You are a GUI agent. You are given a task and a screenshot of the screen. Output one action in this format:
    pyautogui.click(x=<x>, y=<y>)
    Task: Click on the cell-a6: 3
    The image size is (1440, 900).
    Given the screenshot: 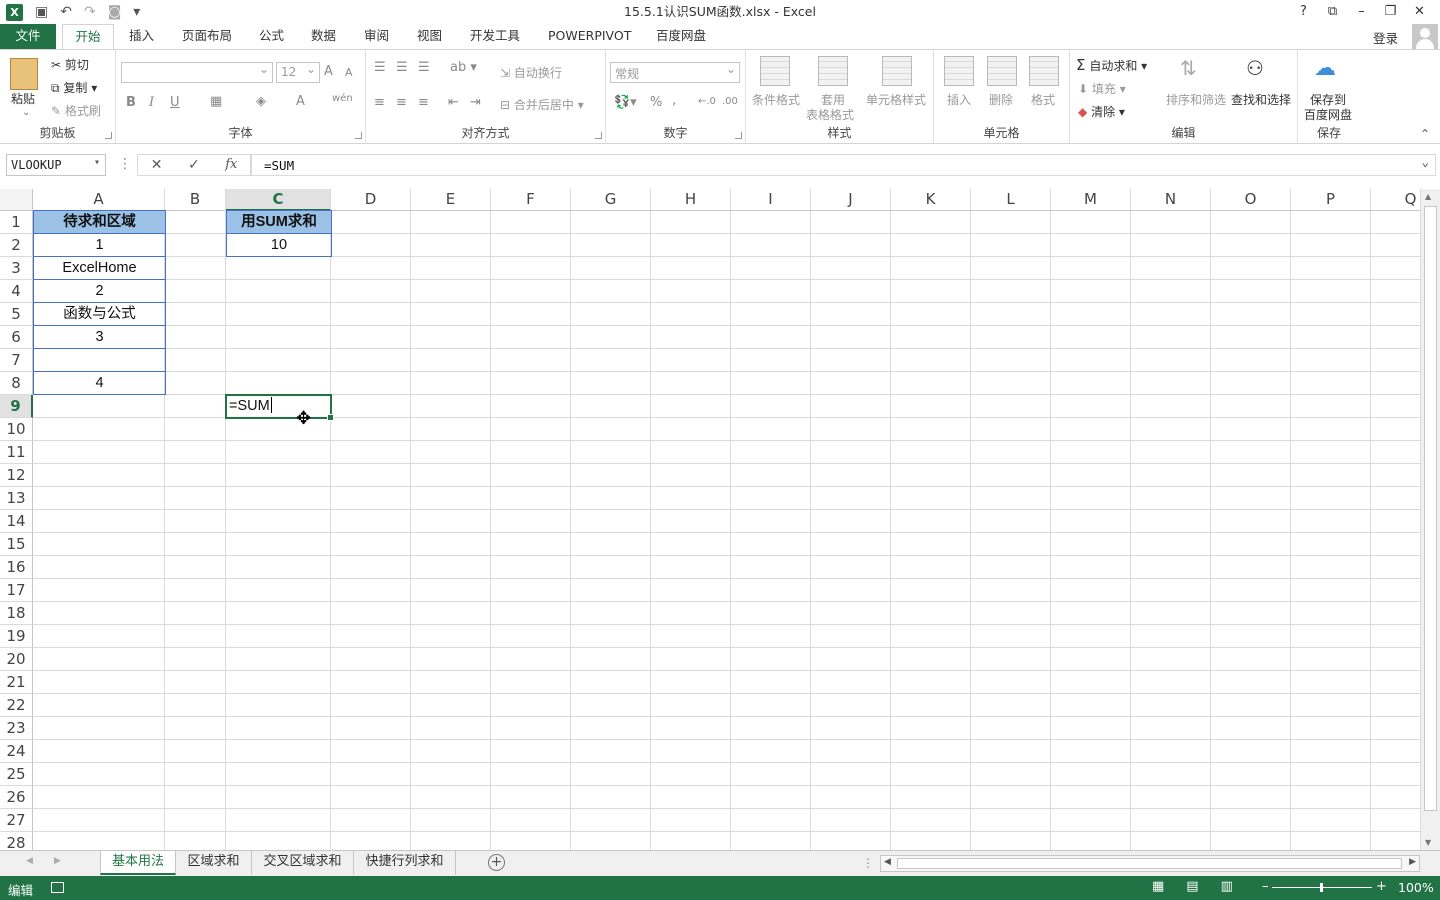 What is the action you would take?
    pyautogui.click(x=99, y=337)
    